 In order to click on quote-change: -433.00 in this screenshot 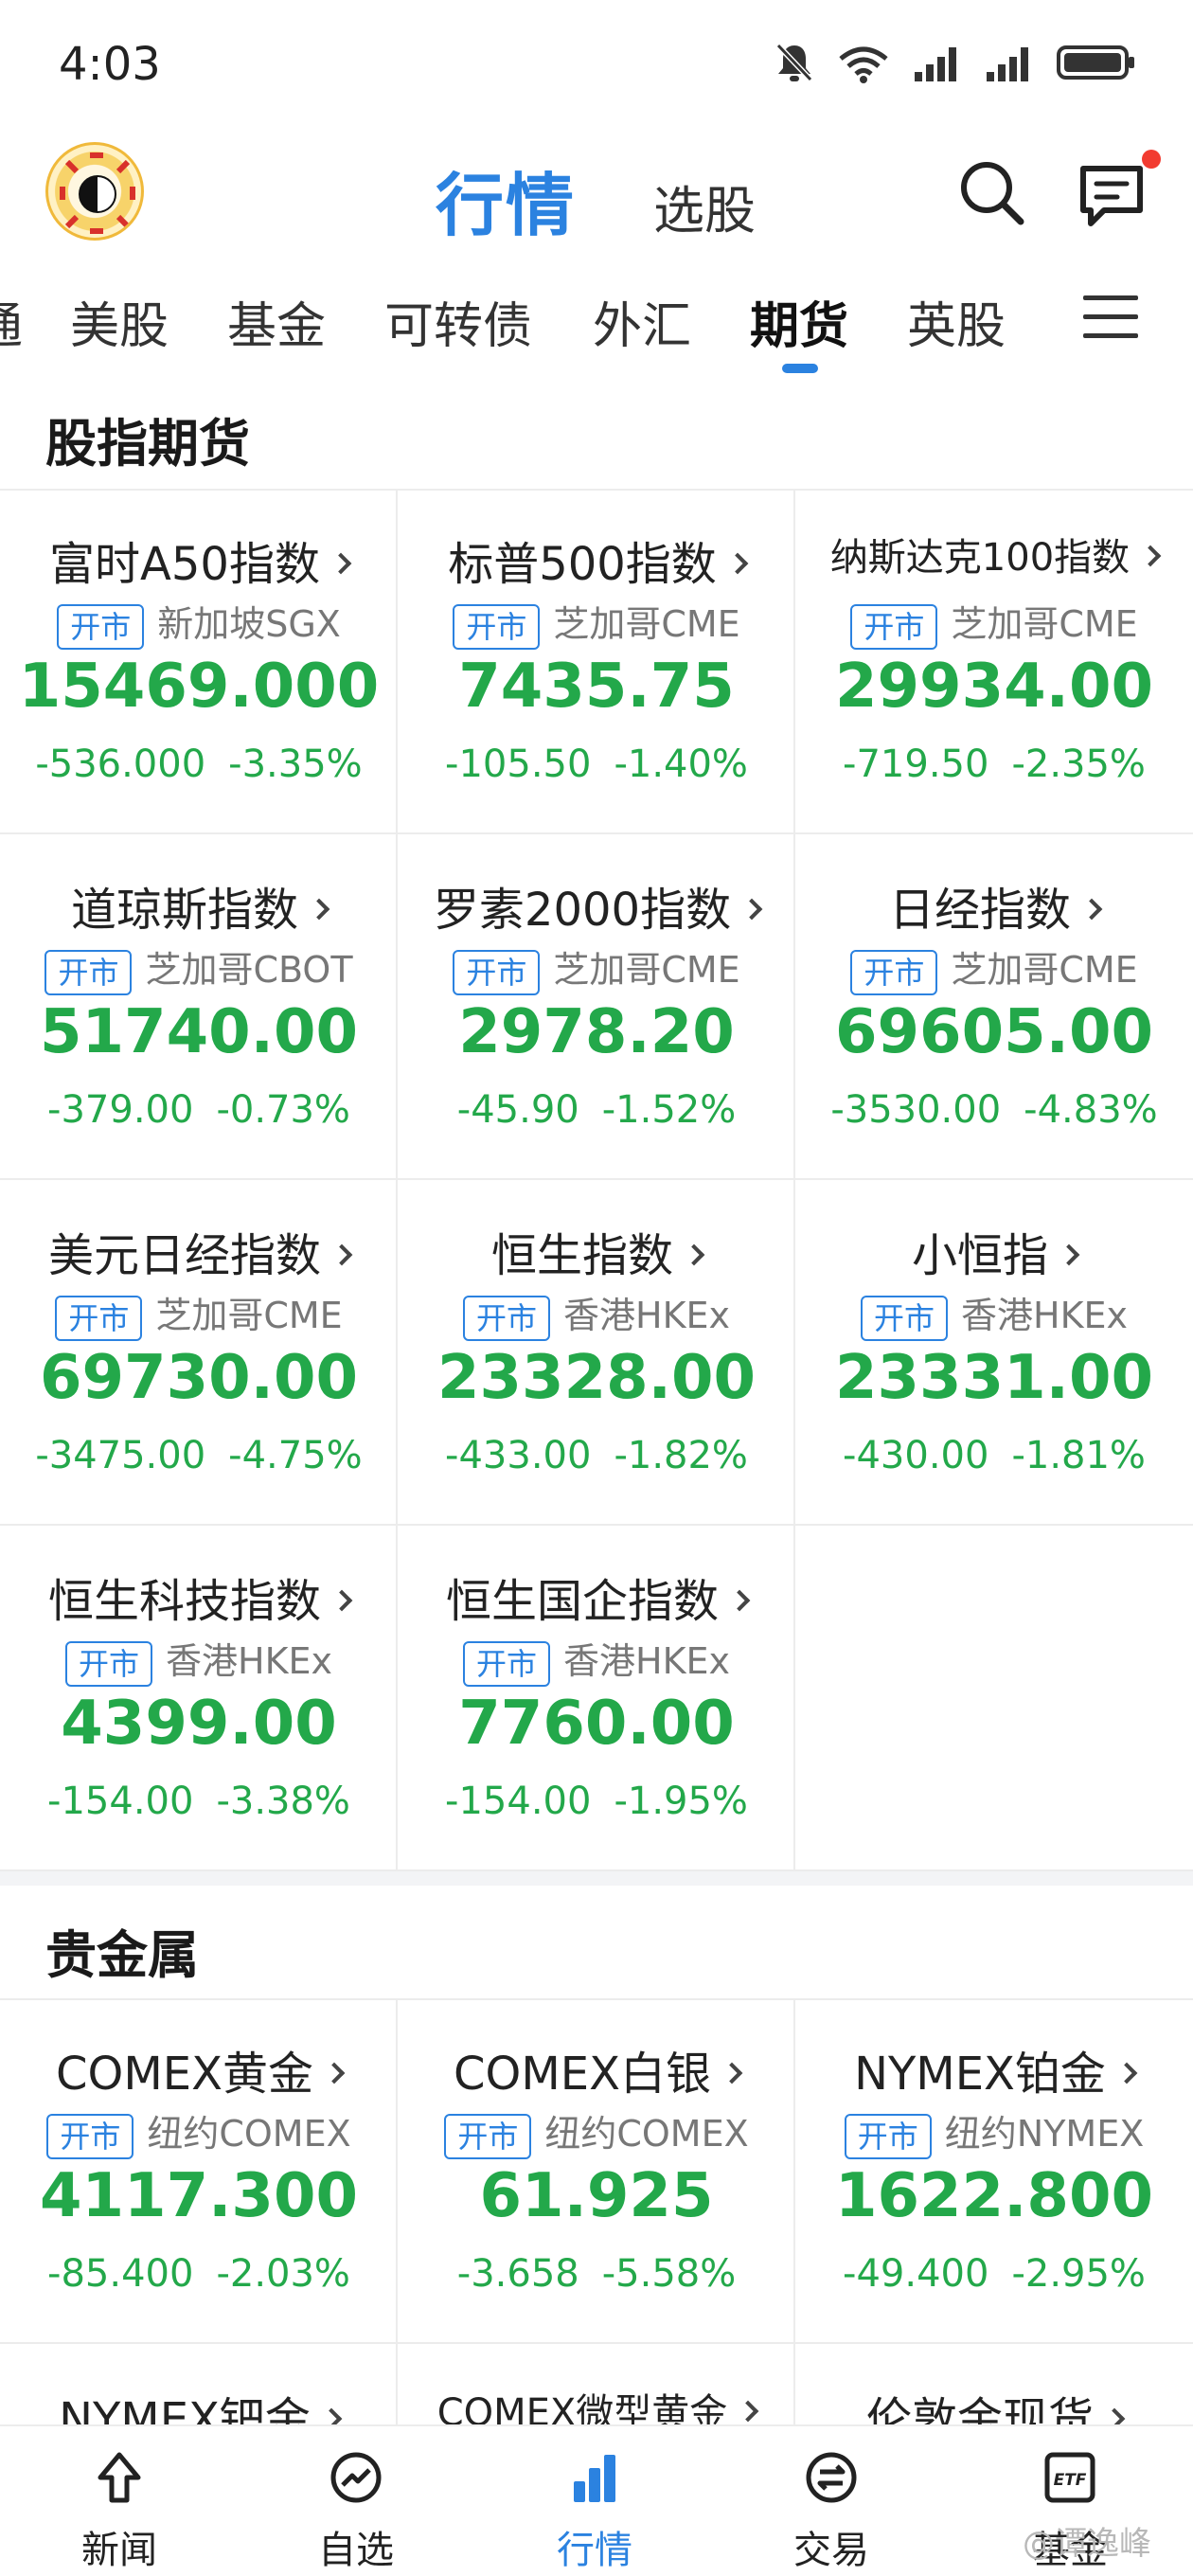, I will do `click(518, 1455)`.